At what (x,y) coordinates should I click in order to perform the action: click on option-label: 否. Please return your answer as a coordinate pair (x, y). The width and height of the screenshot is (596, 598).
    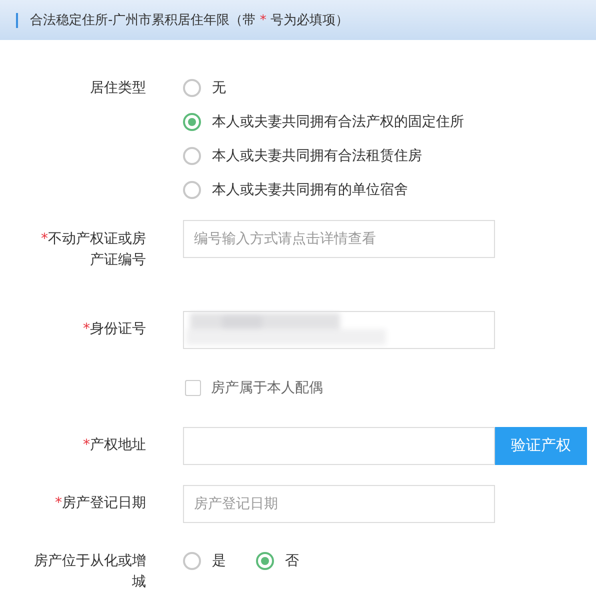
    Looking at the image, I should click on (292, 561).